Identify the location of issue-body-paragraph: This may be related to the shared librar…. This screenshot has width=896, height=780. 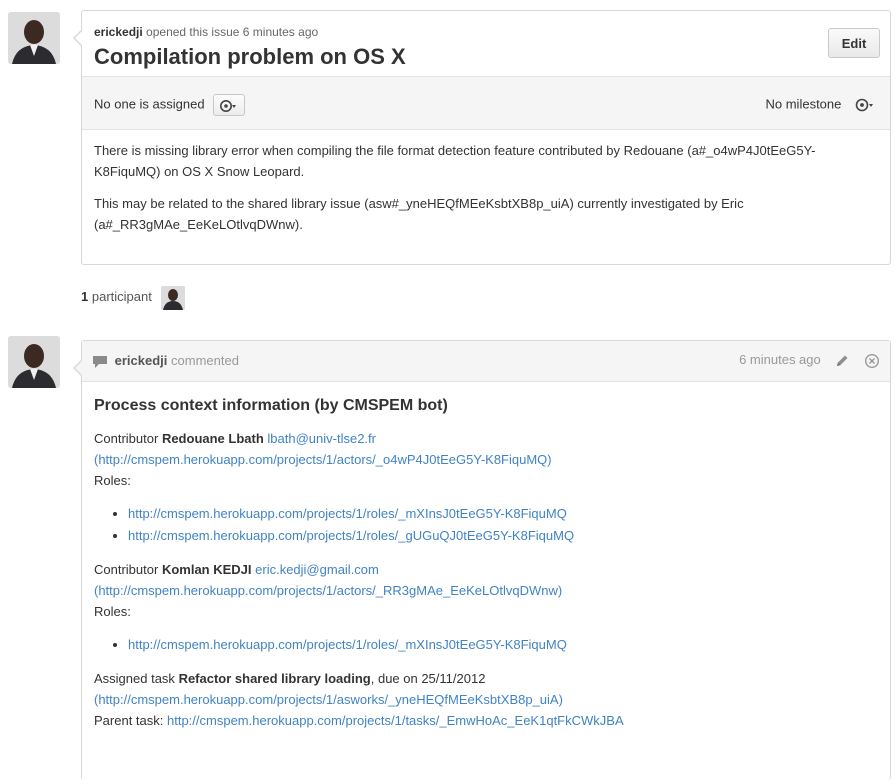
(419, 214).